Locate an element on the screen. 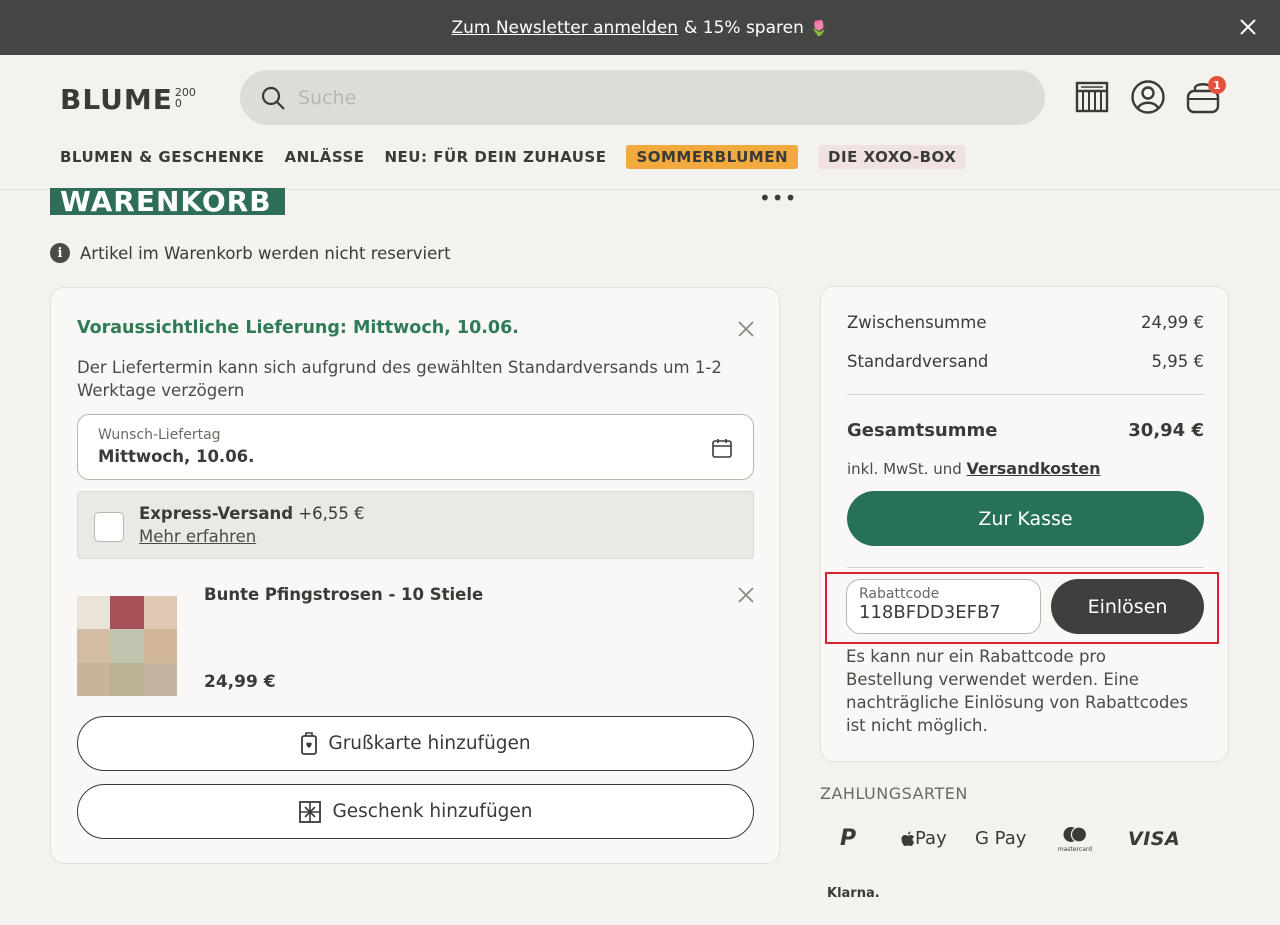 The width and height of the screenshot is (1280, 925). subtotal-row: Zwischensumme 24,99 € is located at coordinates (1025, 322).